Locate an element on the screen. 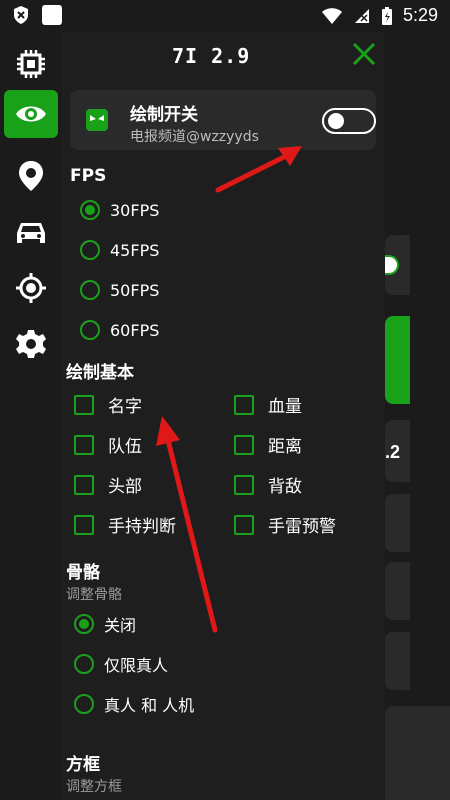  check-held-item: 手持判断 is located at coordinates (125, 524).